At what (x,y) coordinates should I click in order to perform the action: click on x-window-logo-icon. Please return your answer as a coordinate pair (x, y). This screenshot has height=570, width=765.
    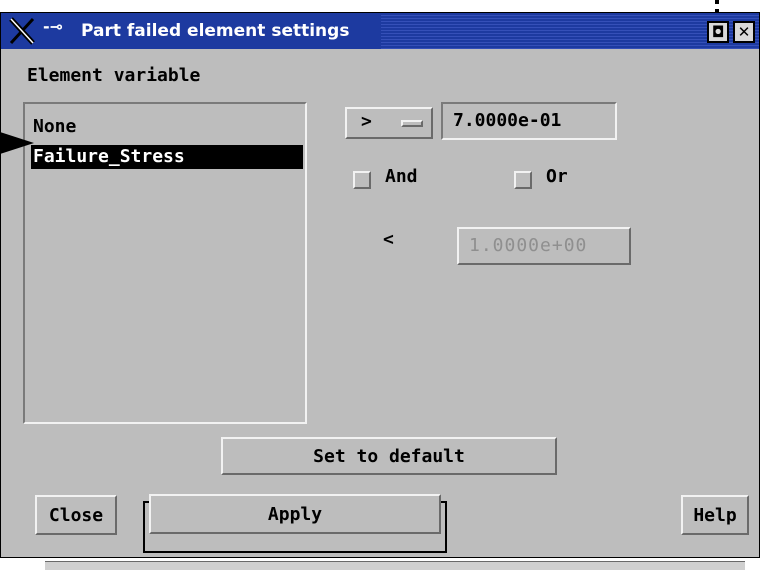
    Looking at the image, I should click on (22, 31).